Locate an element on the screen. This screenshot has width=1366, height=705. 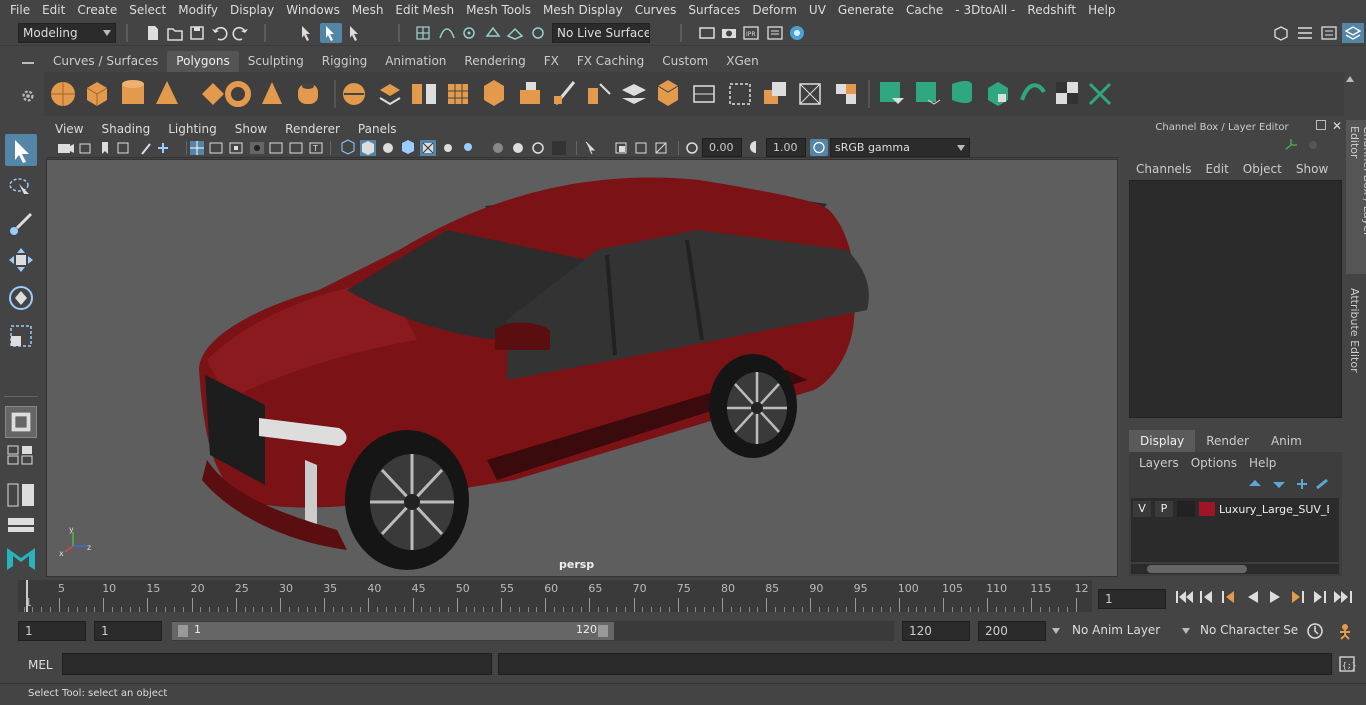
mel-command-input is located at coordinates (277, 664).